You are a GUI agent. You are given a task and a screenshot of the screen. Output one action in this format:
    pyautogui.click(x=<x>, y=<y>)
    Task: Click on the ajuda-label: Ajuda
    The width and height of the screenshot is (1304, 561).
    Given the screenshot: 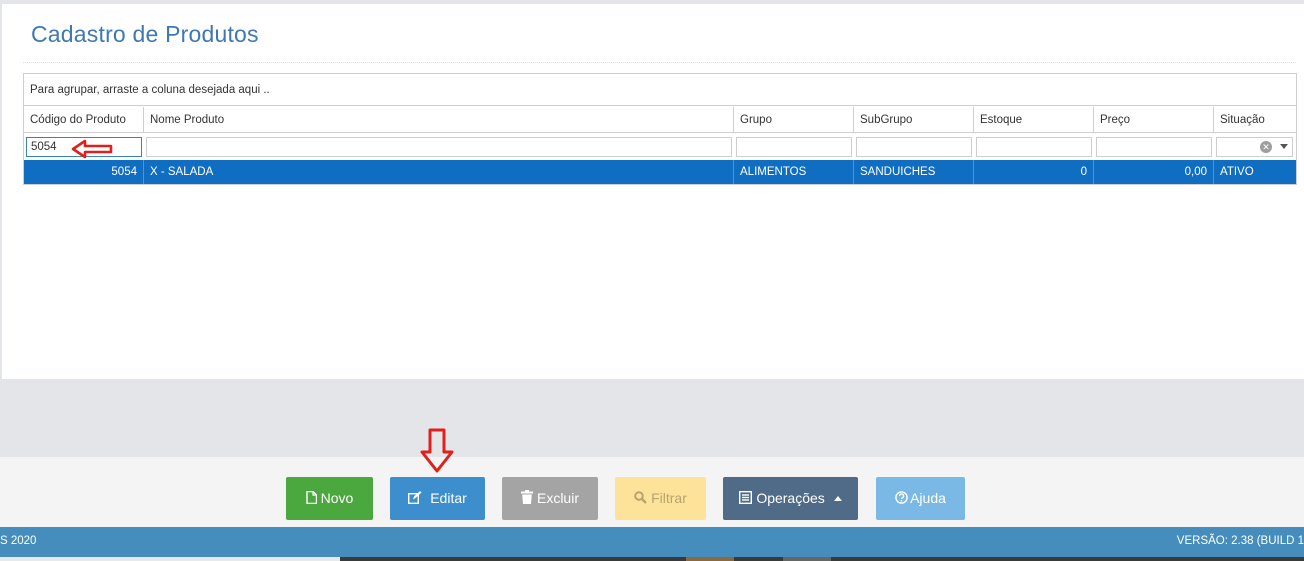 What is the action you would take?
    pyautogui.click(x=928, y=498)
    